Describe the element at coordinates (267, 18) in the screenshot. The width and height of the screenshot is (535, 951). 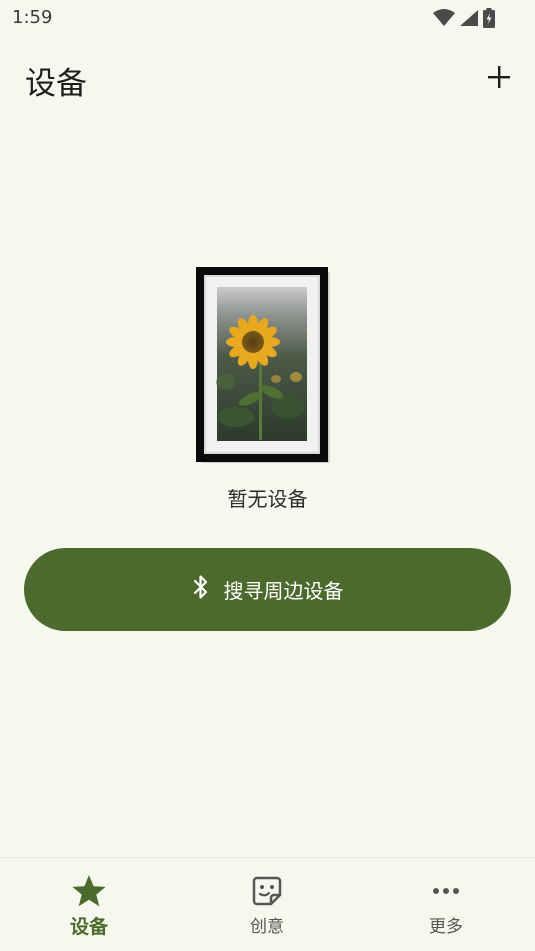
I see `status-bar: 1:59` at that location.